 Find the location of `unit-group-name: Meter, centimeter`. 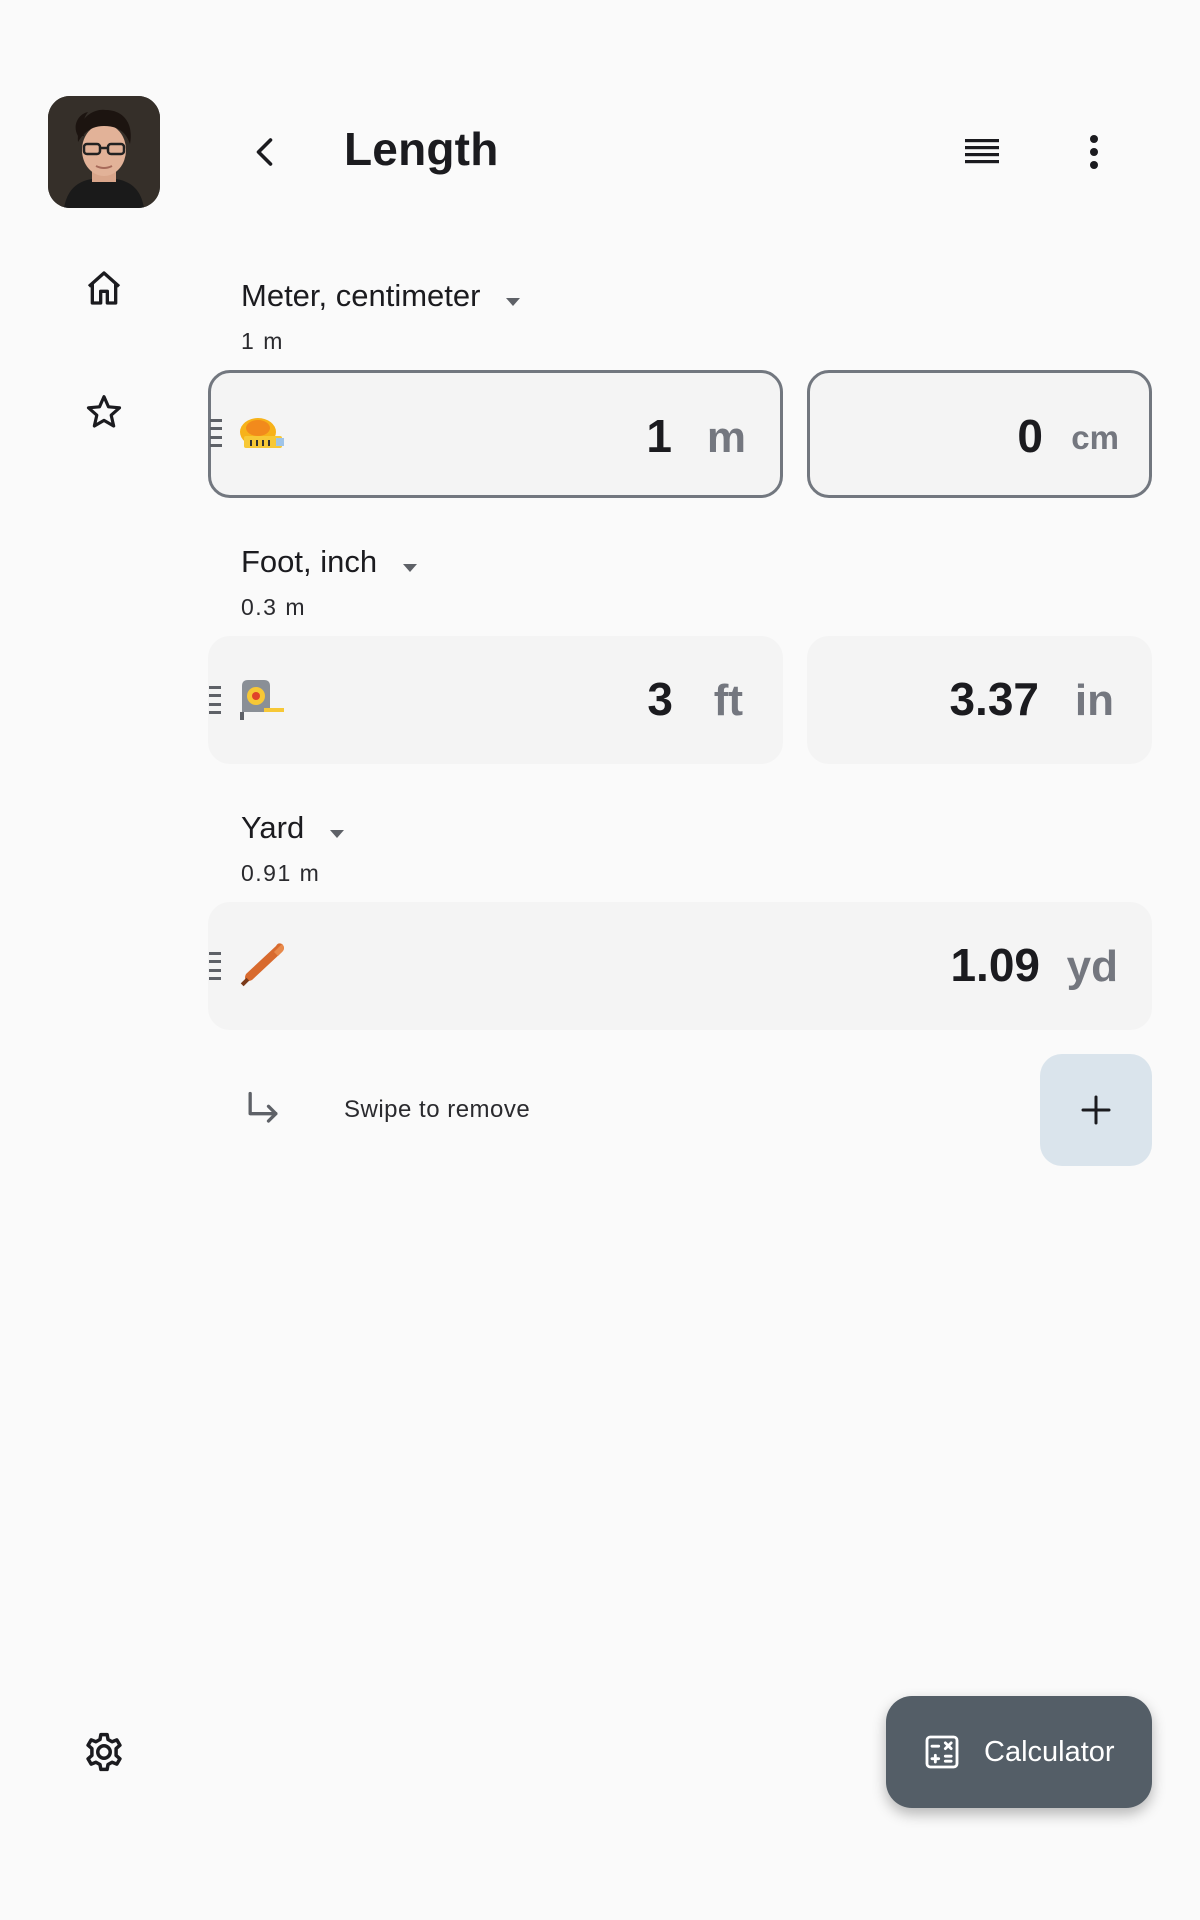

unit-group-name: Meter, centimeter is located at coordinates (361, 295).